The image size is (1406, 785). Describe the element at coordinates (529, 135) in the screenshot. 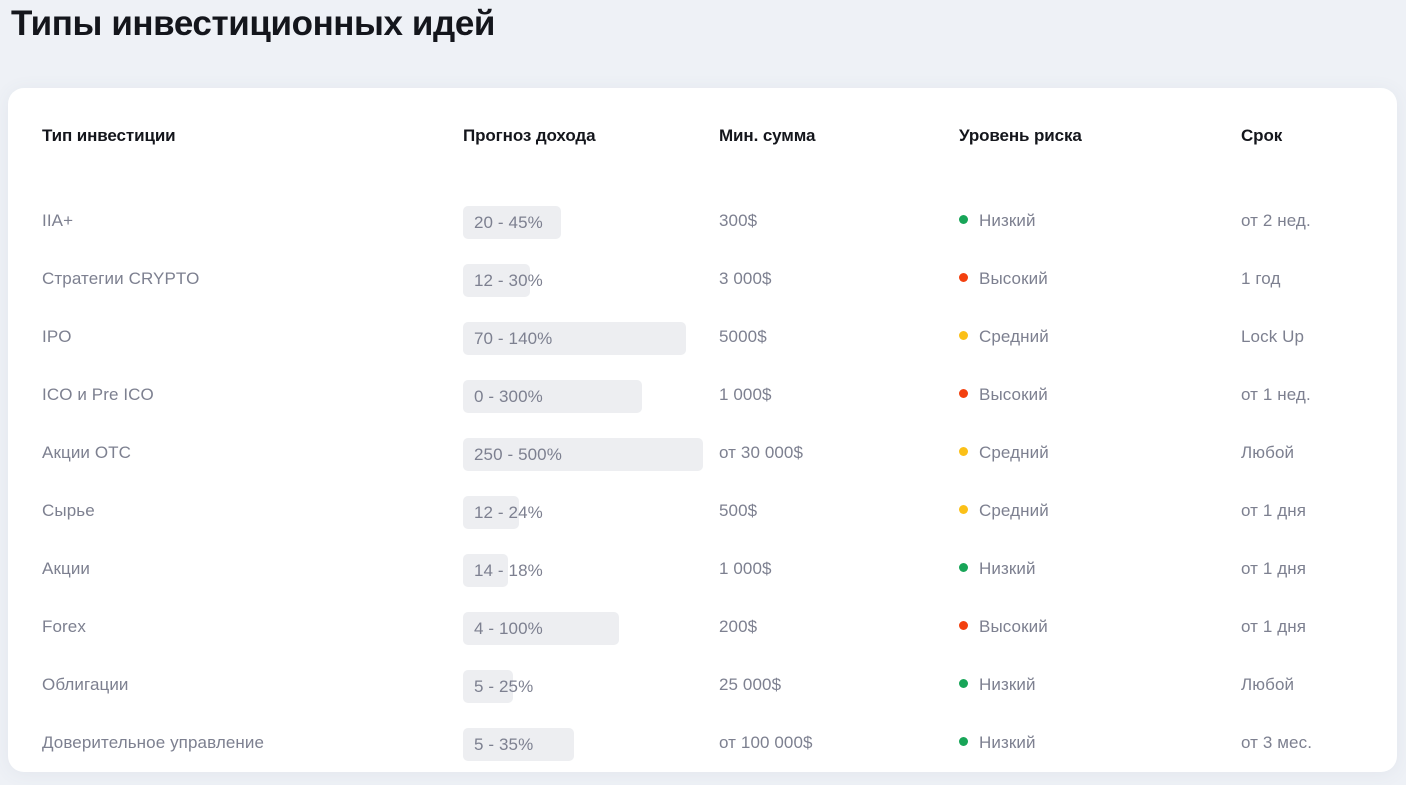

I see `column-header-yield: Прогноз дохода` at that location.